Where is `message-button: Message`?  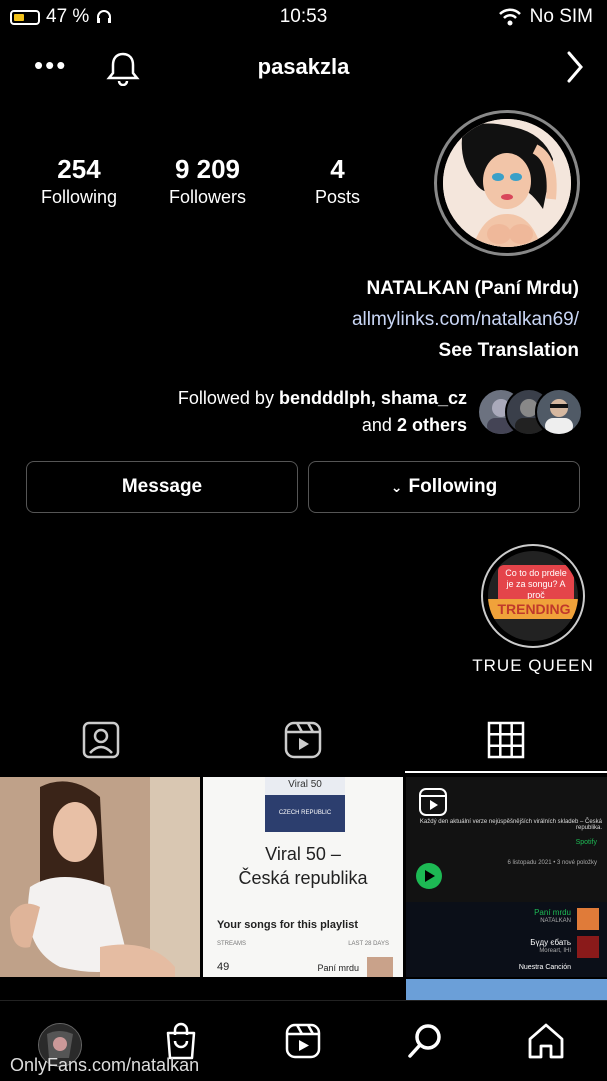
message-button: Message is located at coordinates (162, 487).